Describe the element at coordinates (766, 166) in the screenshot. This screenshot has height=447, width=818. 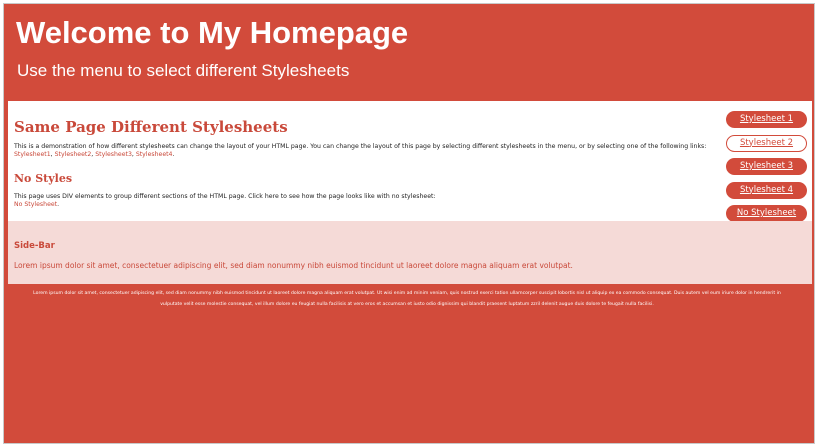
I see `menu-button-stylesheet-3: Stylesheet 3` at that location.